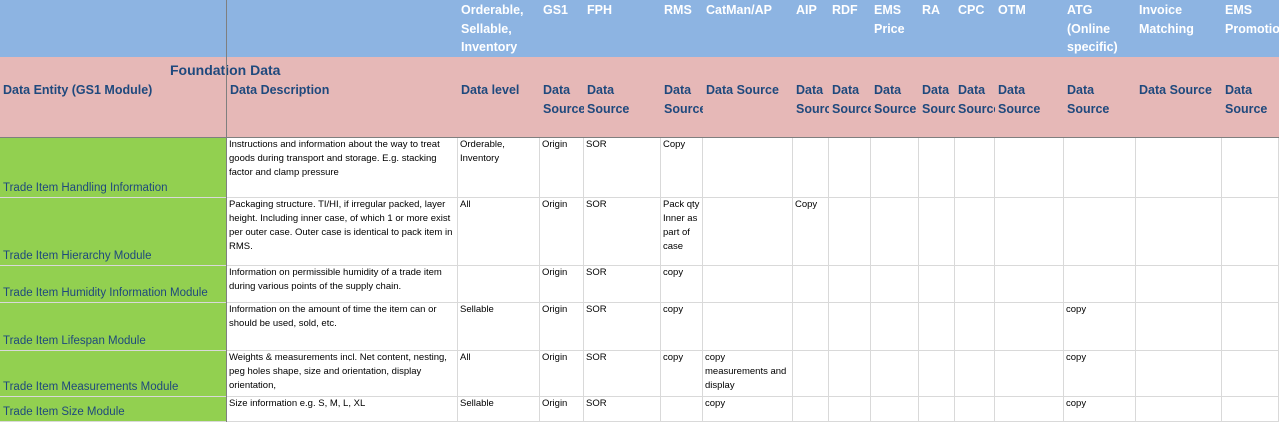 The image size is (1279, 422). I want to click on header-column-7: AIP, so click(811, 28).